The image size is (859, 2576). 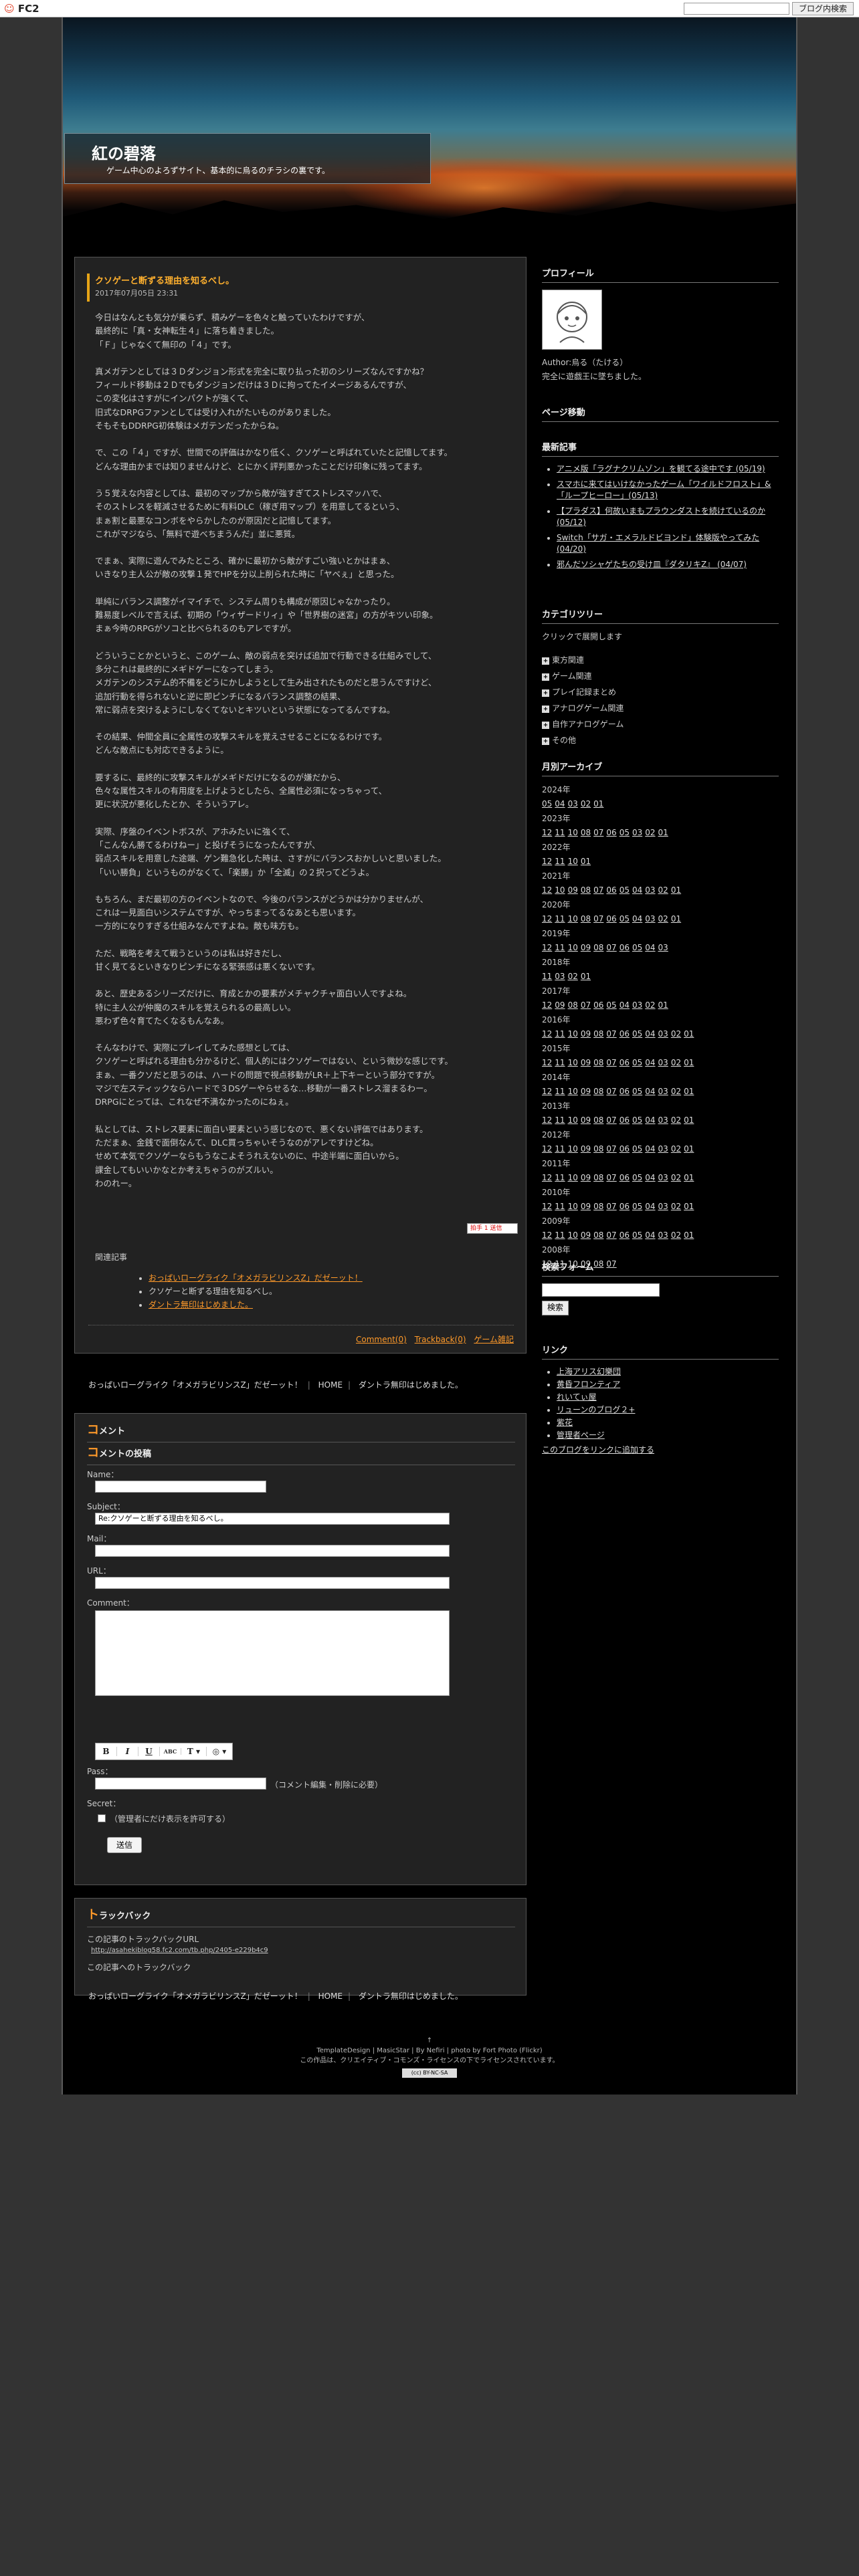 I want to click on sidebar-search-input, so click(x=601, y=1290).